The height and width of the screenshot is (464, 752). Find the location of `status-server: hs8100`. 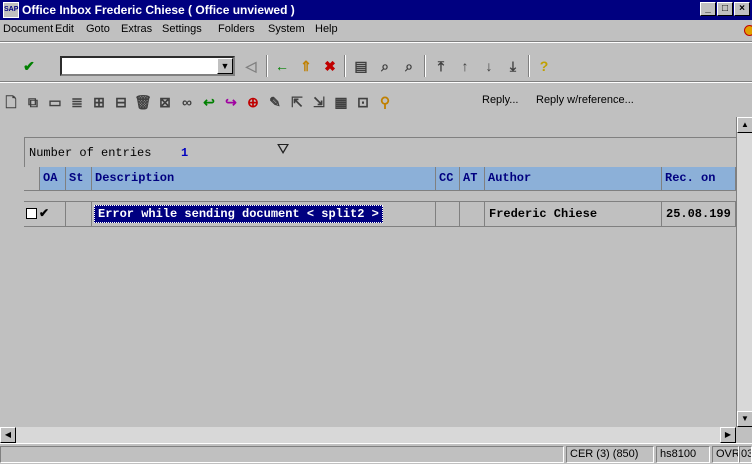

status-server: hs8100 is located at coordinates (683, 454).